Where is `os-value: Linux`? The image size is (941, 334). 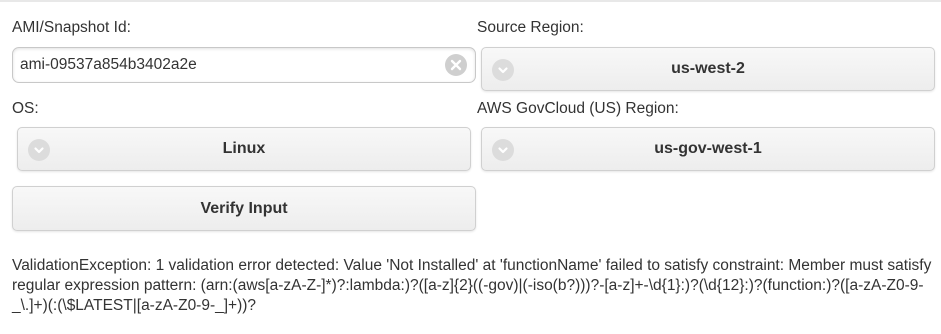 os-value: Linux is located at coordinates (244, 148).